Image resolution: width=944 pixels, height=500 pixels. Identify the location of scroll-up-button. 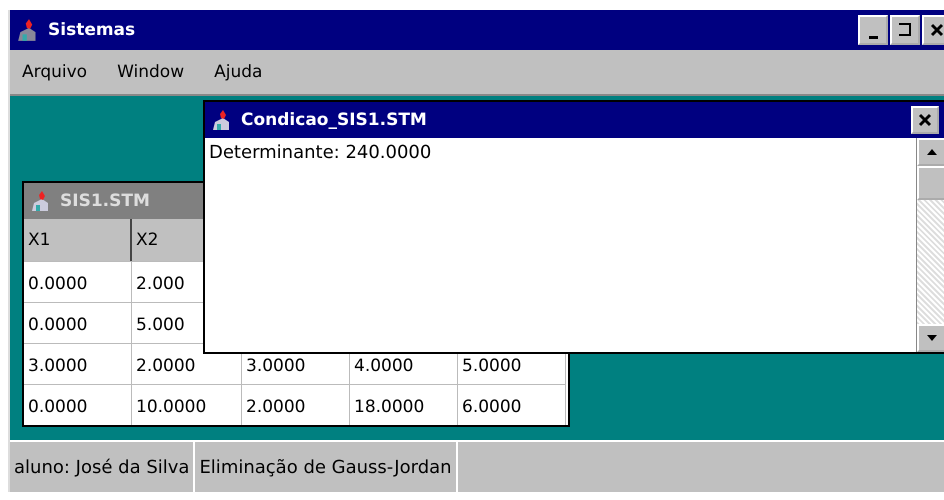
(930, 152).